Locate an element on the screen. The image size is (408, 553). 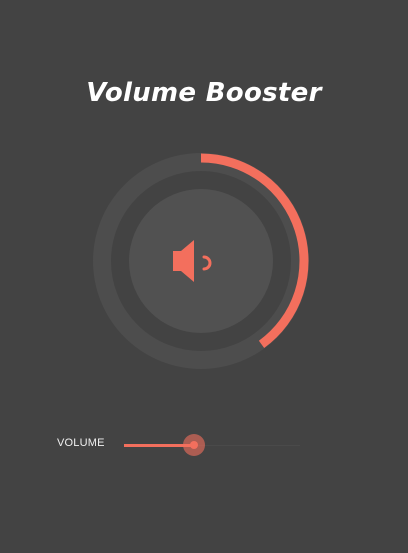
volume-row: VOLUME is located at coordinates (204, 443).